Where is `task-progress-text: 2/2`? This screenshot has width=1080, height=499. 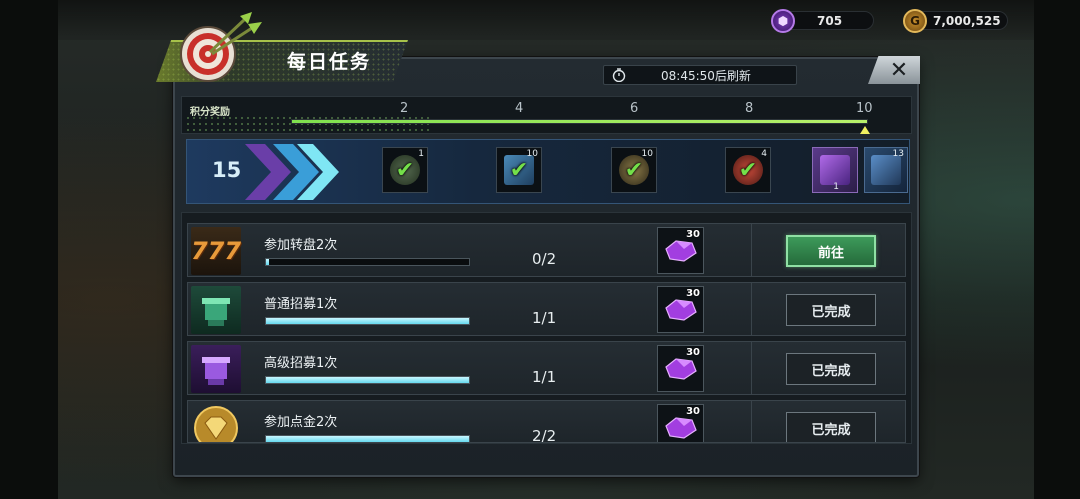
task-progress-text: 2/2 is located at coordinates (544, 435).